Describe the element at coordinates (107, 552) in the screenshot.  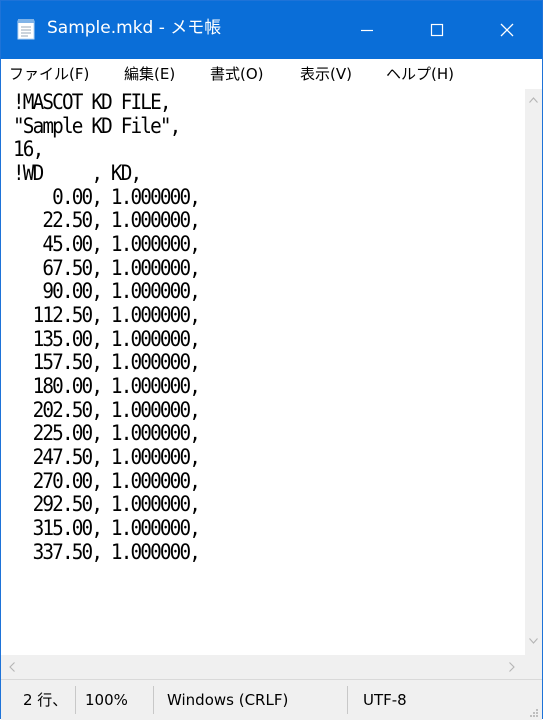
I see `text-line: 337.50, 1.000000,` at that location.